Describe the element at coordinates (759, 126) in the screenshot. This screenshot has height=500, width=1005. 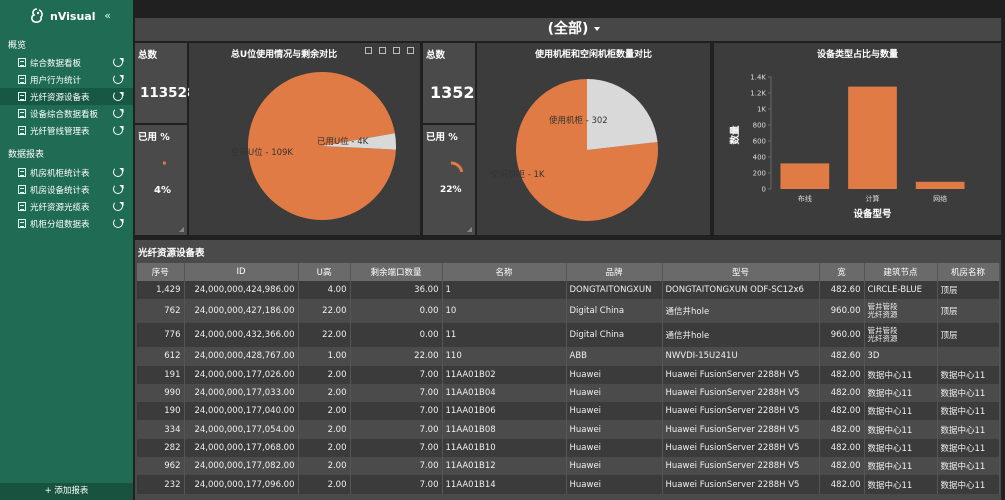
I see `y-tick-label: 800` at that location.